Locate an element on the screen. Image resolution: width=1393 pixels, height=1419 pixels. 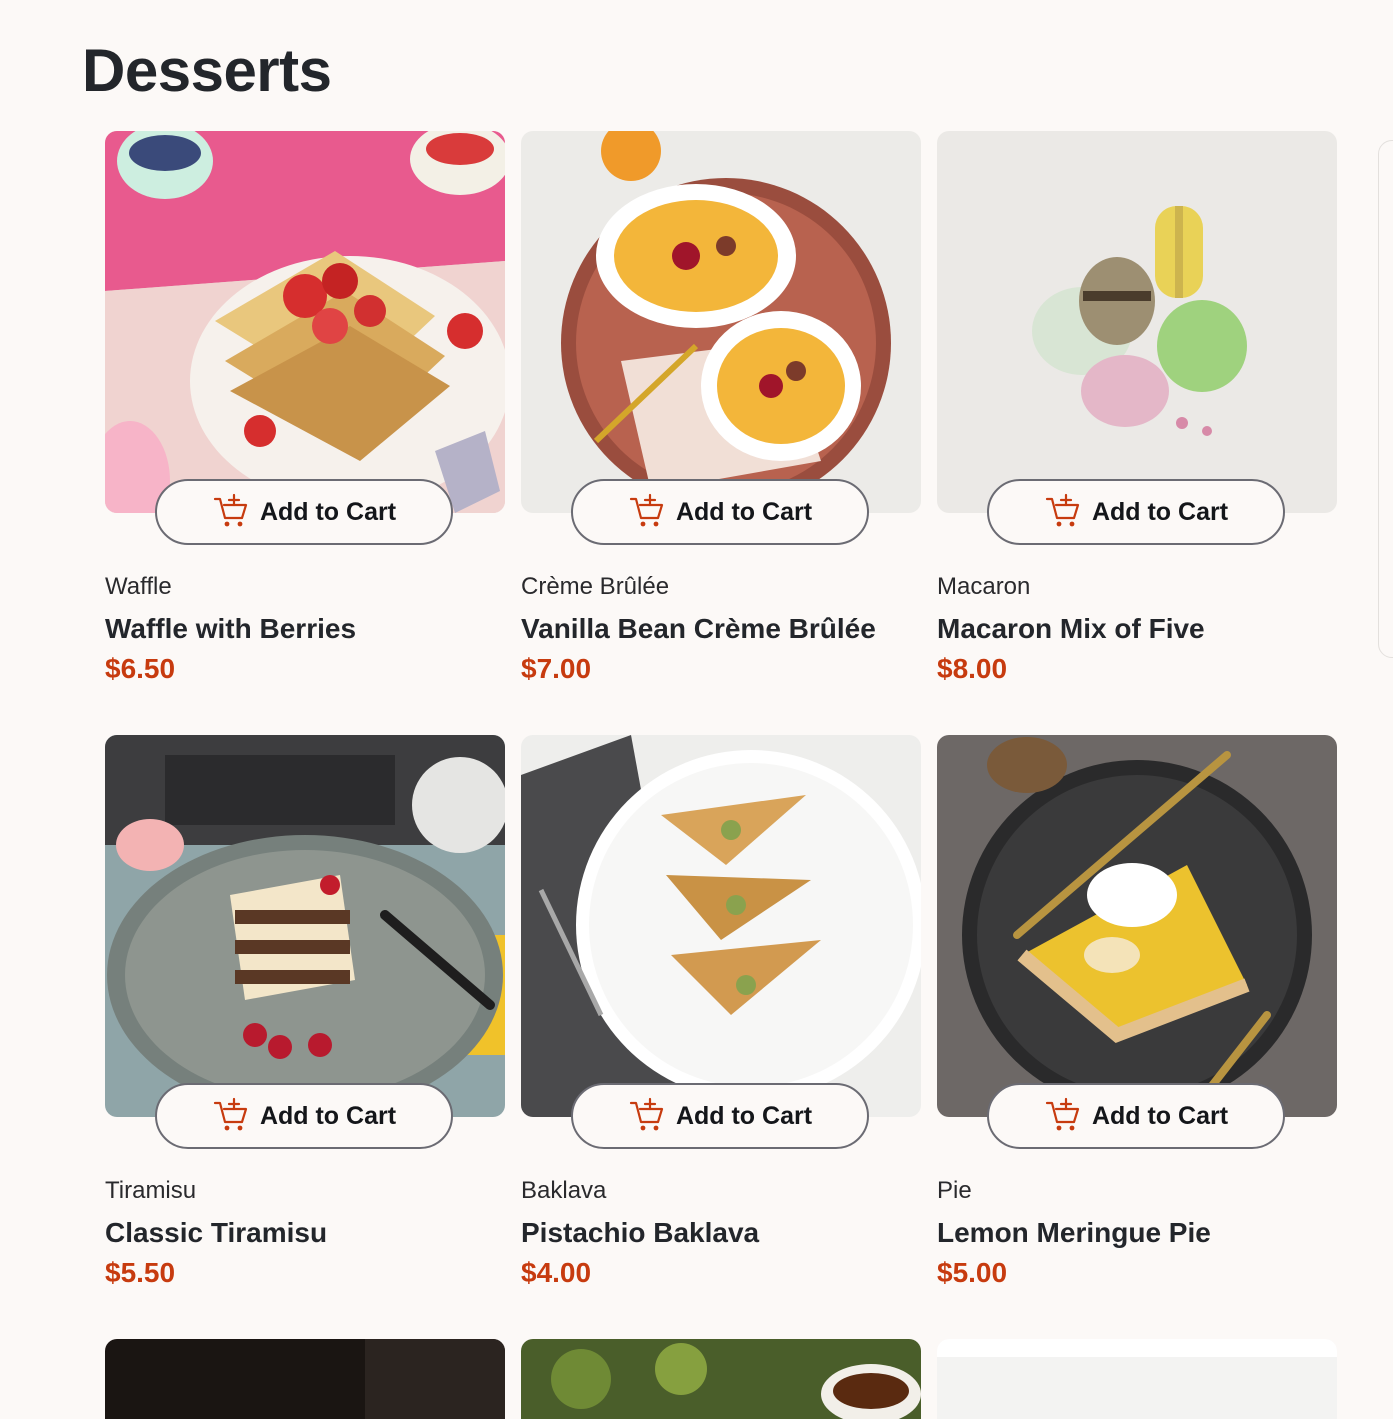
product-card-pie: Add to Cart Pie Lemon Meringue Pie $5.00 is located at coordinates (1137, 1011).